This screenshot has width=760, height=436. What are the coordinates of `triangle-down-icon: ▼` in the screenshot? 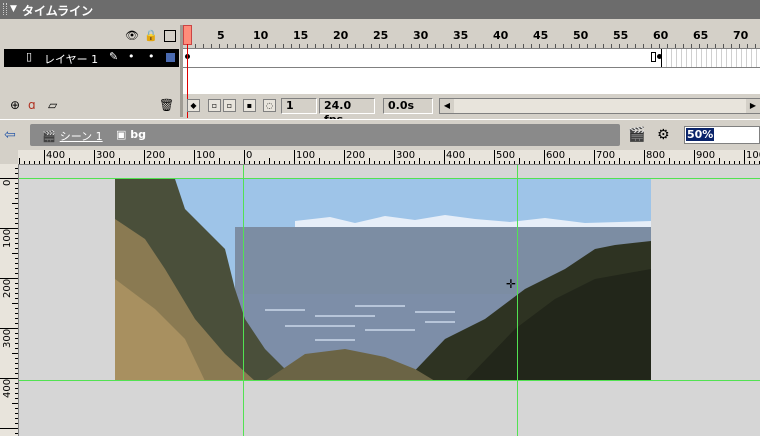 It's located at (13, 9).